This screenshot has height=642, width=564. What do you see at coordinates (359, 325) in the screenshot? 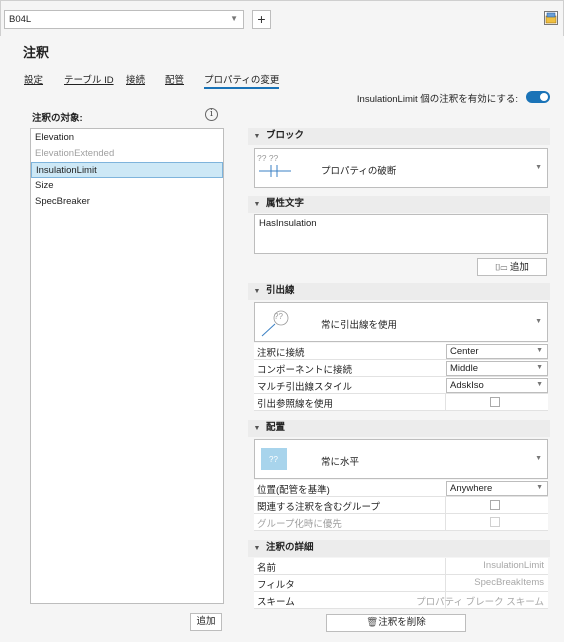
I see `leader-style-text: 常に引出線を使用` at bounding box center [359, 325].